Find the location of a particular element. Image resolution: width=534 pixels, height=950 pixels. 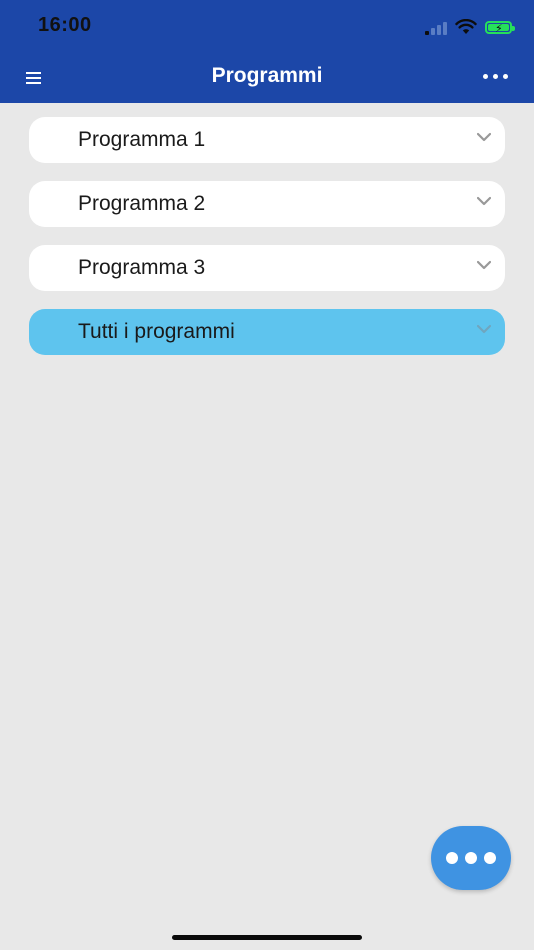

program-item-3: Programma 3 is located at coordinates (267, 268).